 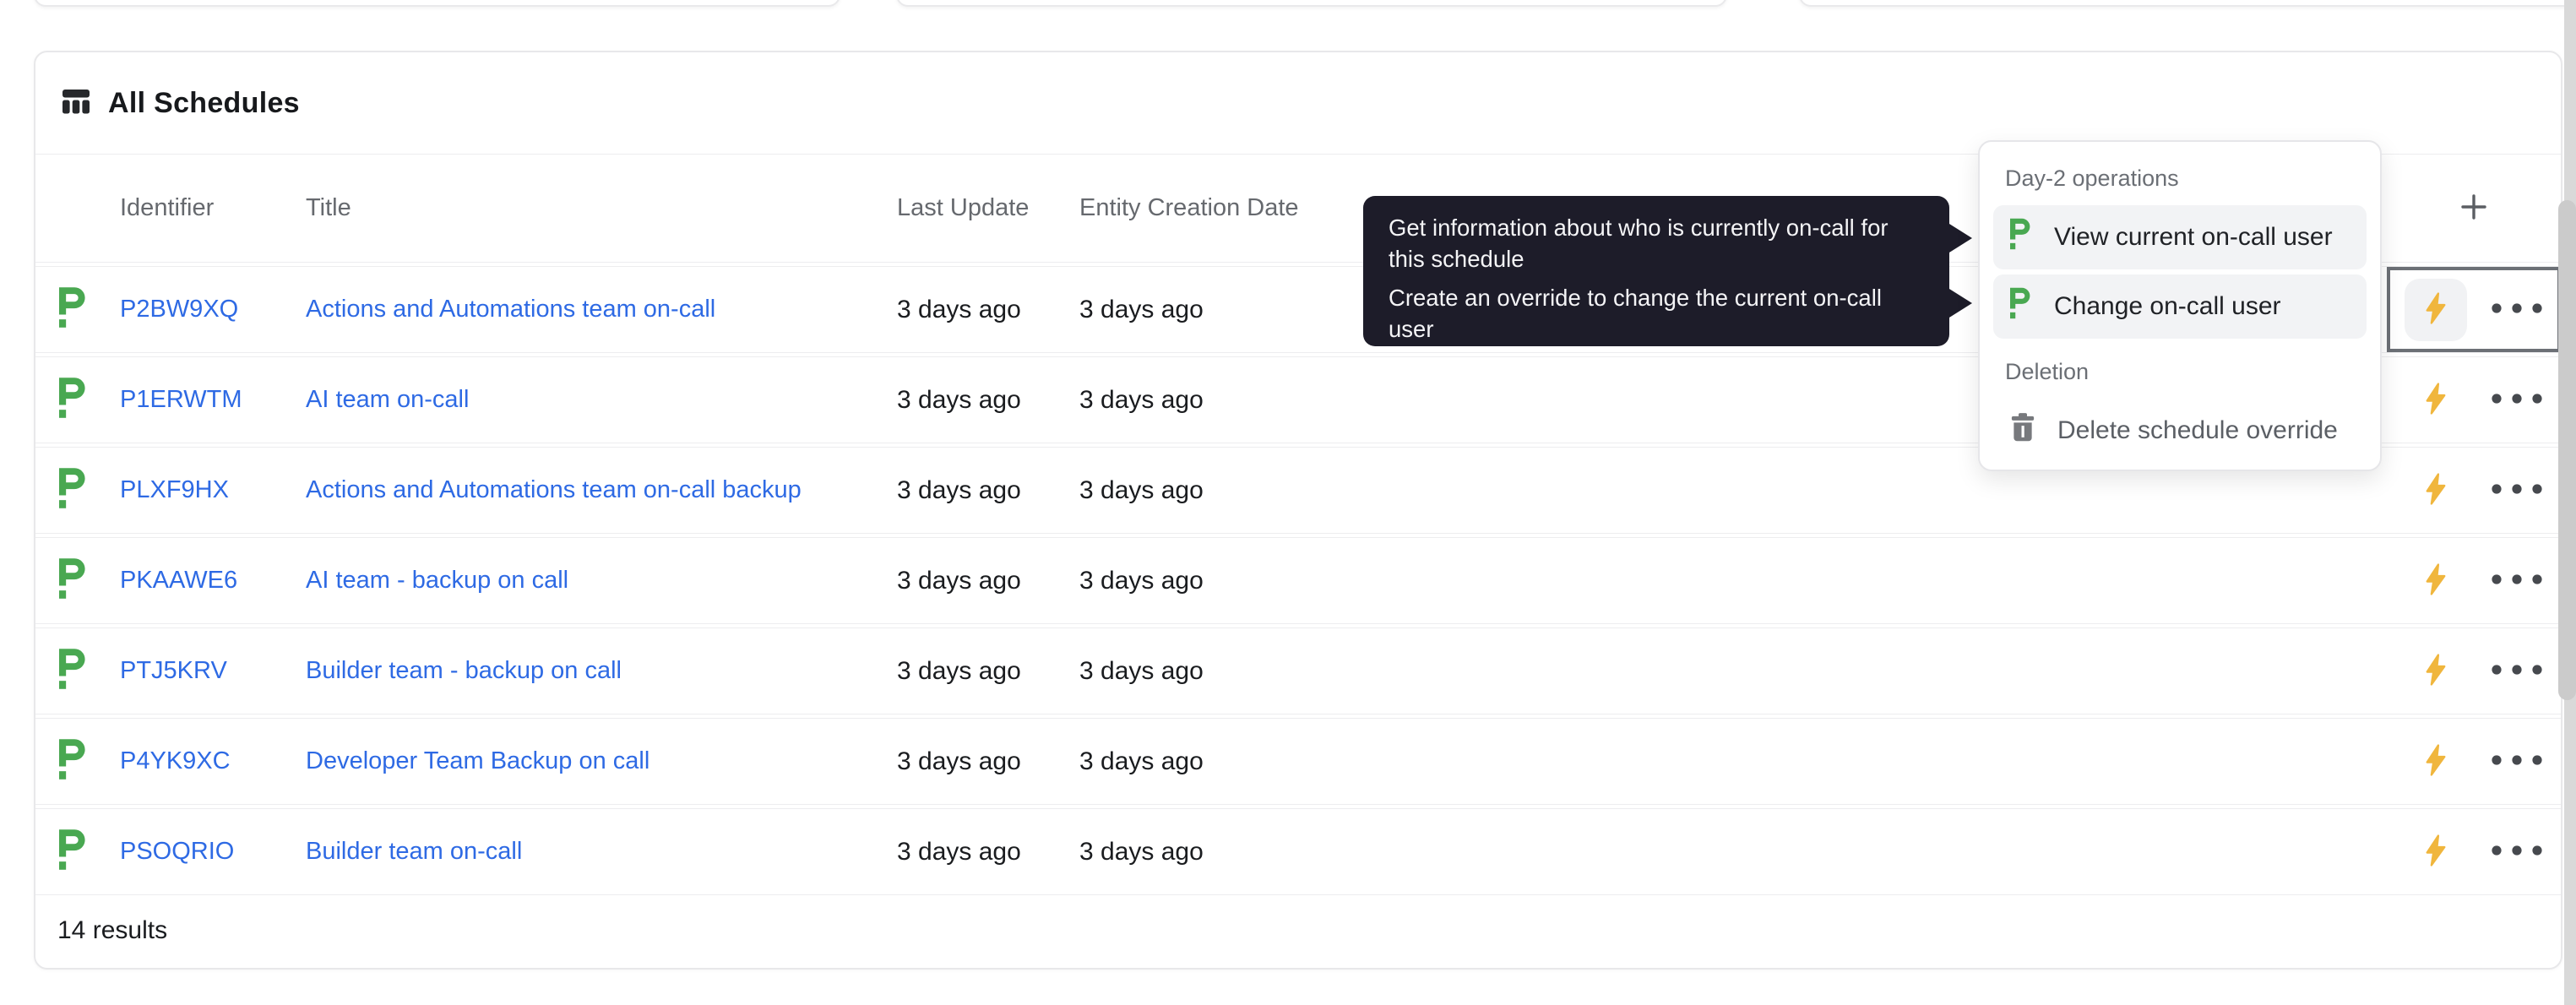 What do you see at coordinates (76, 103) in the screenshot?
I see `table-columns-icon` at bounding box center [76, 103].